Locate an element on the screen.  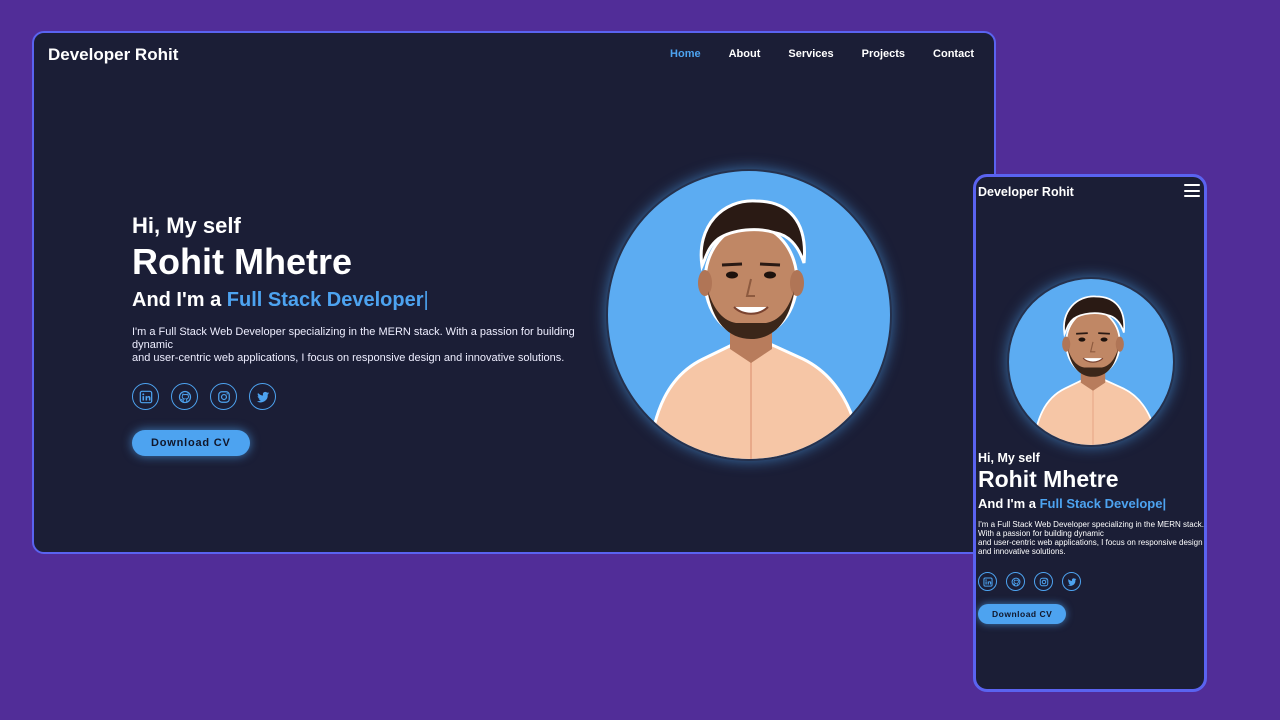
mobile-profile-photo is located at coordinates (1091, 362).